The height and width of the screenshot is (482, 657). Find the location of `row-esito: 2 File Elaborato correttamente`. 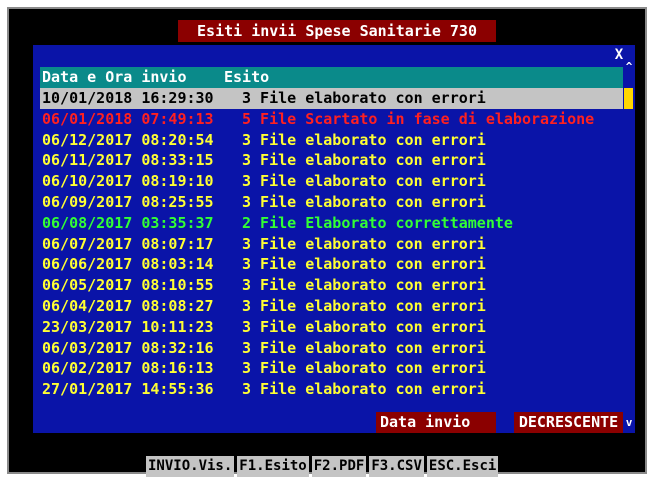

row-esito: 2 File Elaborato correttamente is located at coordinates (377, 222).